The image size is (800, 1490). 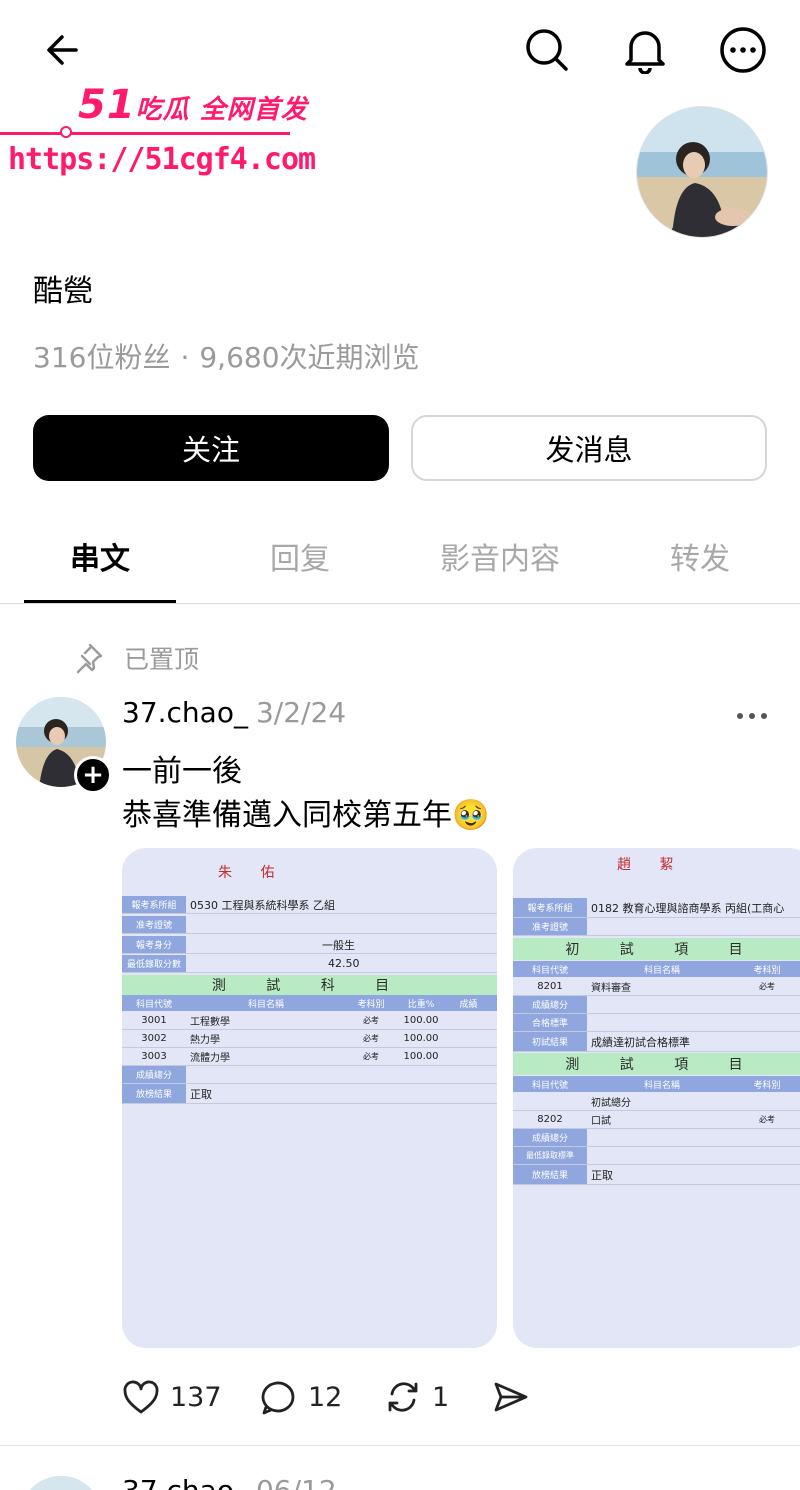 I want to click on more-circle-icon, so click(x=743, y=50).